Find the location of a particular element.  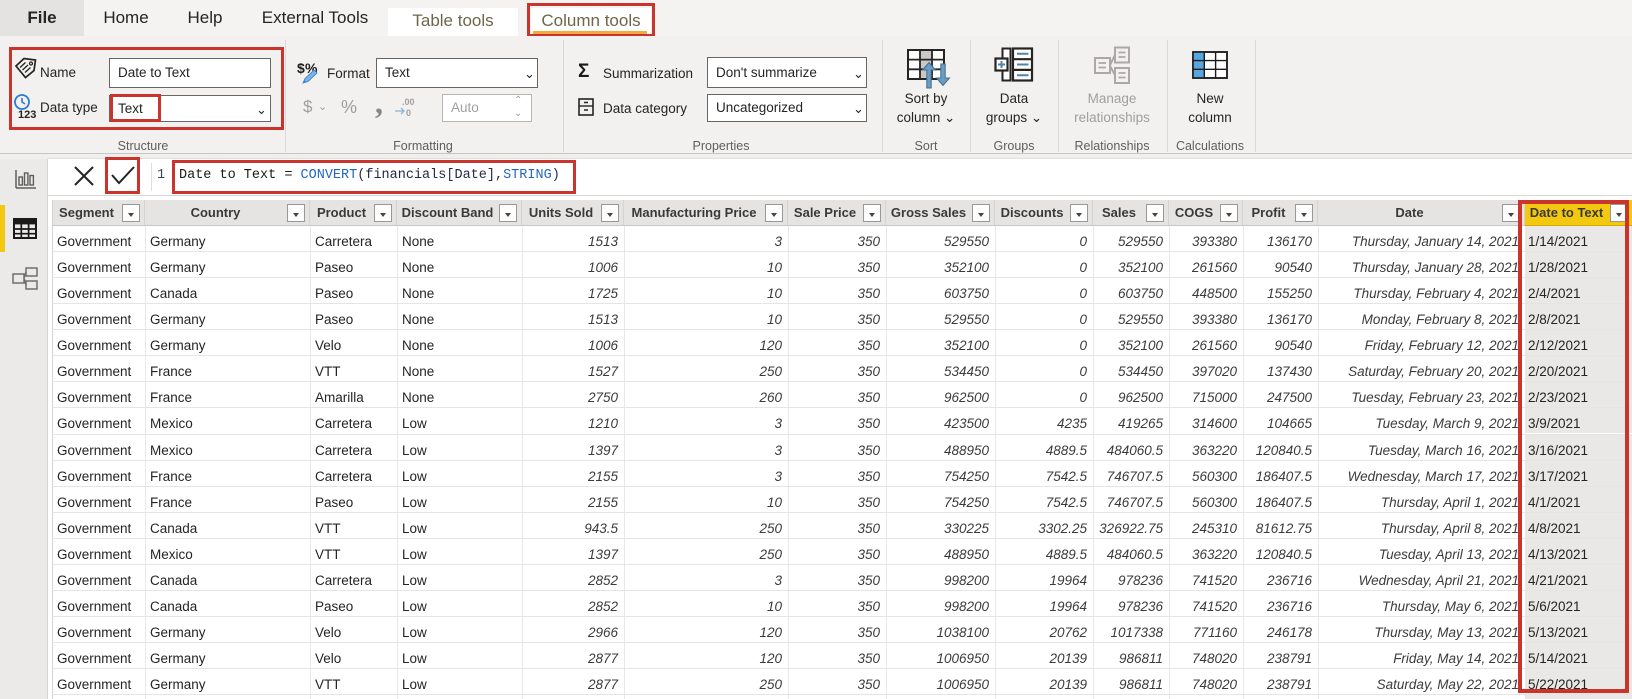

svg-text: 0 is located at coordinates (408, 113).